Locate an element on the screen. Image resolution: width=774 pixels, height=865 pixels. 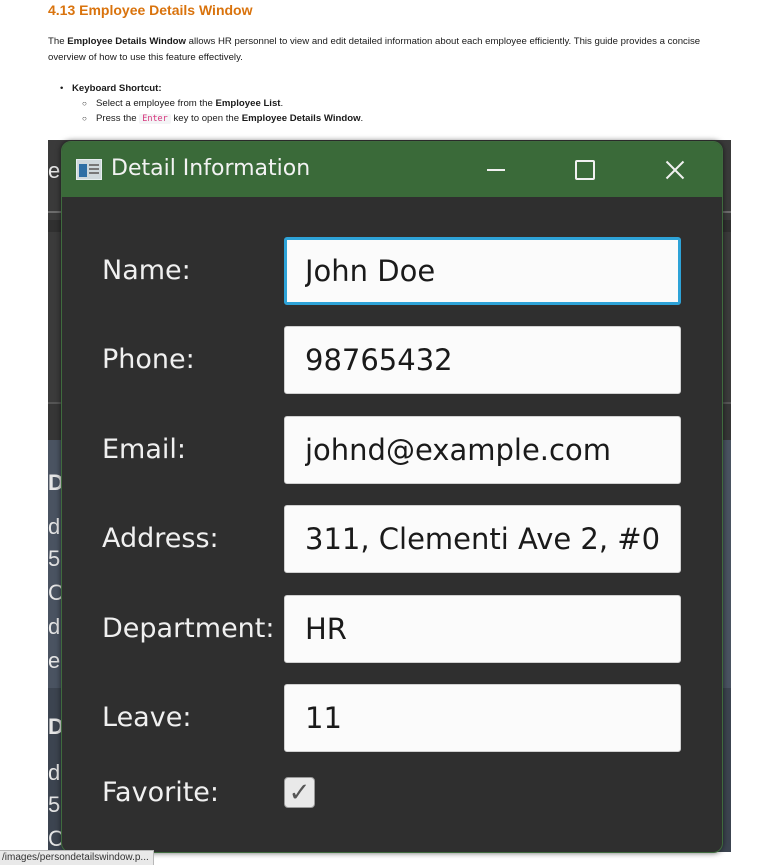
favorite-checkbox: ✓ is located at coordinates (299, 792).